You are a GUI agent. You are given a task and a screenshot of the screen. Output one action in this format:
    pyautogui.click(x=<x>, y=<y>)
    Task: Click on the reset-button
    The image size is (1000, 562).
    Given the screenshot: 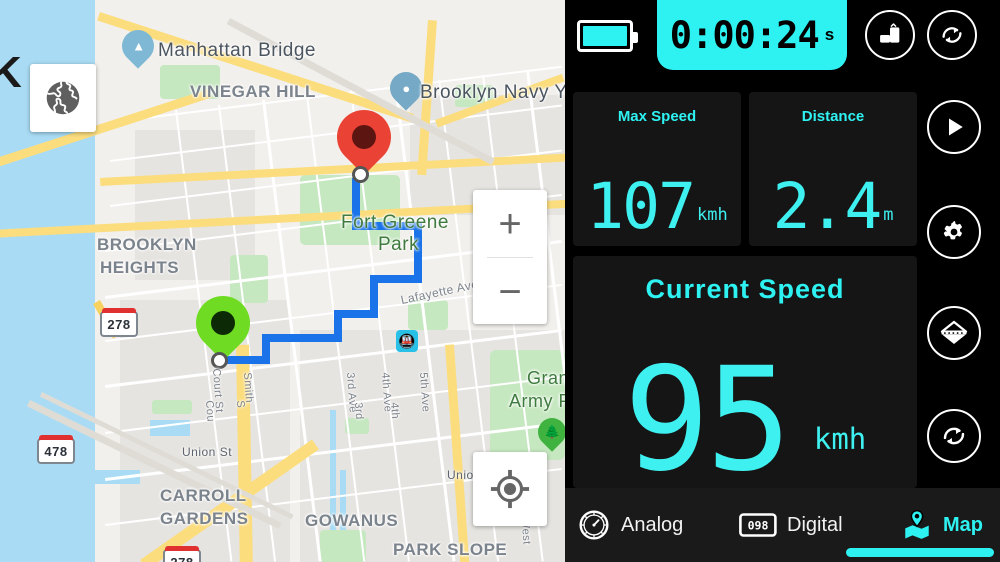 What is the action you would take?
    pyautogui.click(x=954, y=436)
    